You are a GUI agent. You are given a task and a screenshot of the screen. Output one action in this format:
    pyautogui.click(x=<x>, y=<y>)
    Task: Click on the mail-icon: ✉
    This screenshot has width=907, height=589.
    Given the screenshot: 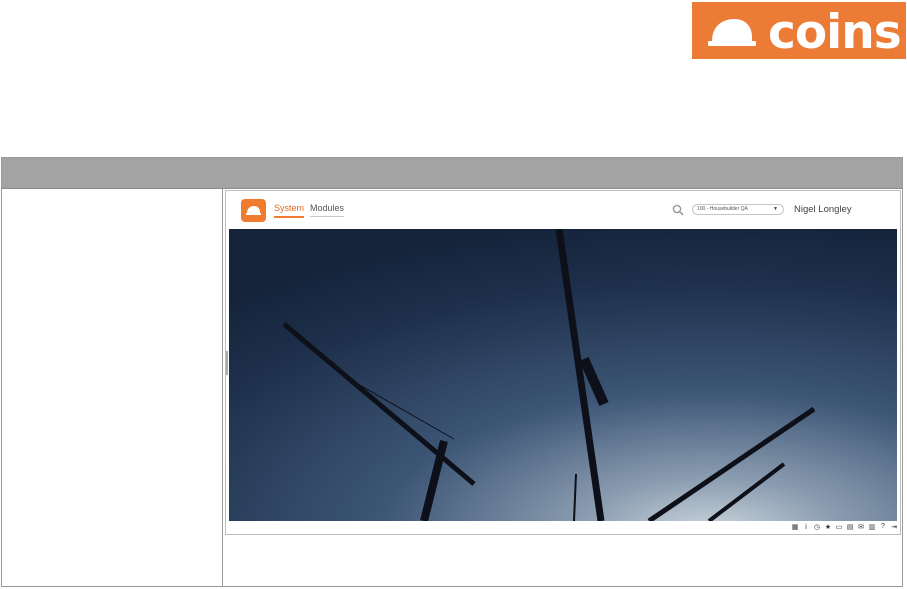 What is the action you would take?
    pyautogui.click(x=861, y=527)
    